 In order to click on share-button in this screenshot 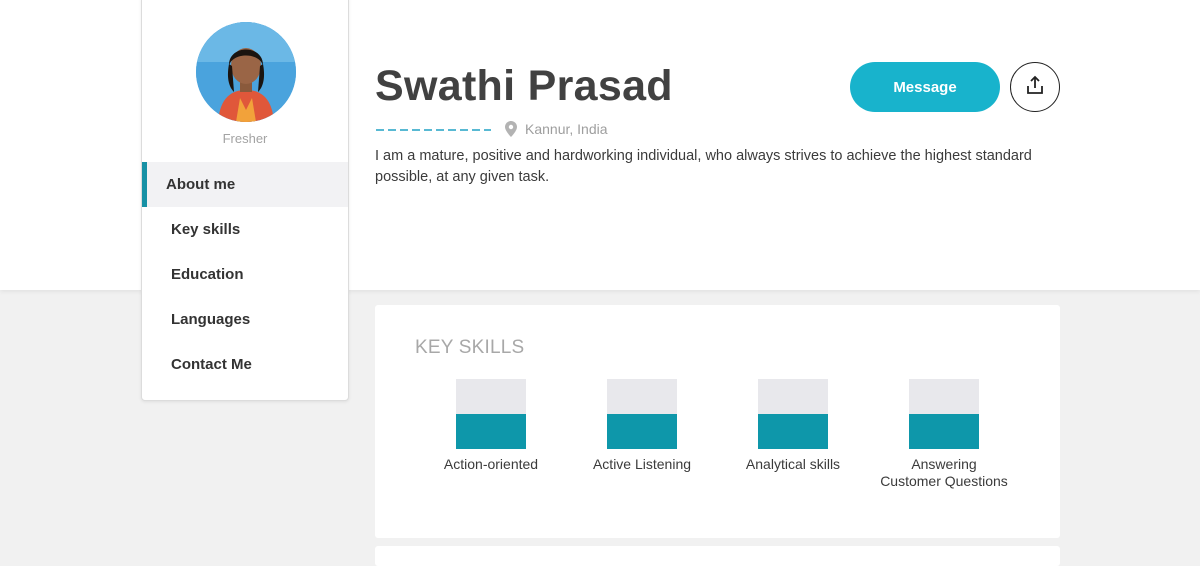, I will do `click(1035, 87)`.